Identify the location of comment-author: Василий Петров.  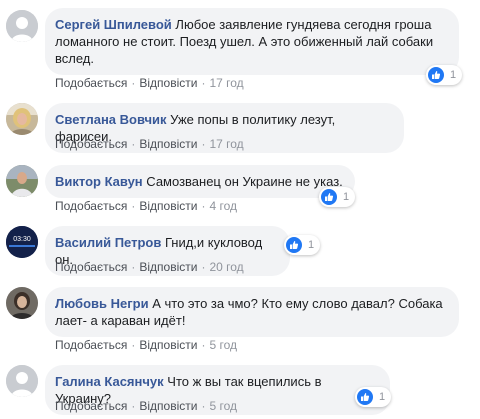
(108, 242).